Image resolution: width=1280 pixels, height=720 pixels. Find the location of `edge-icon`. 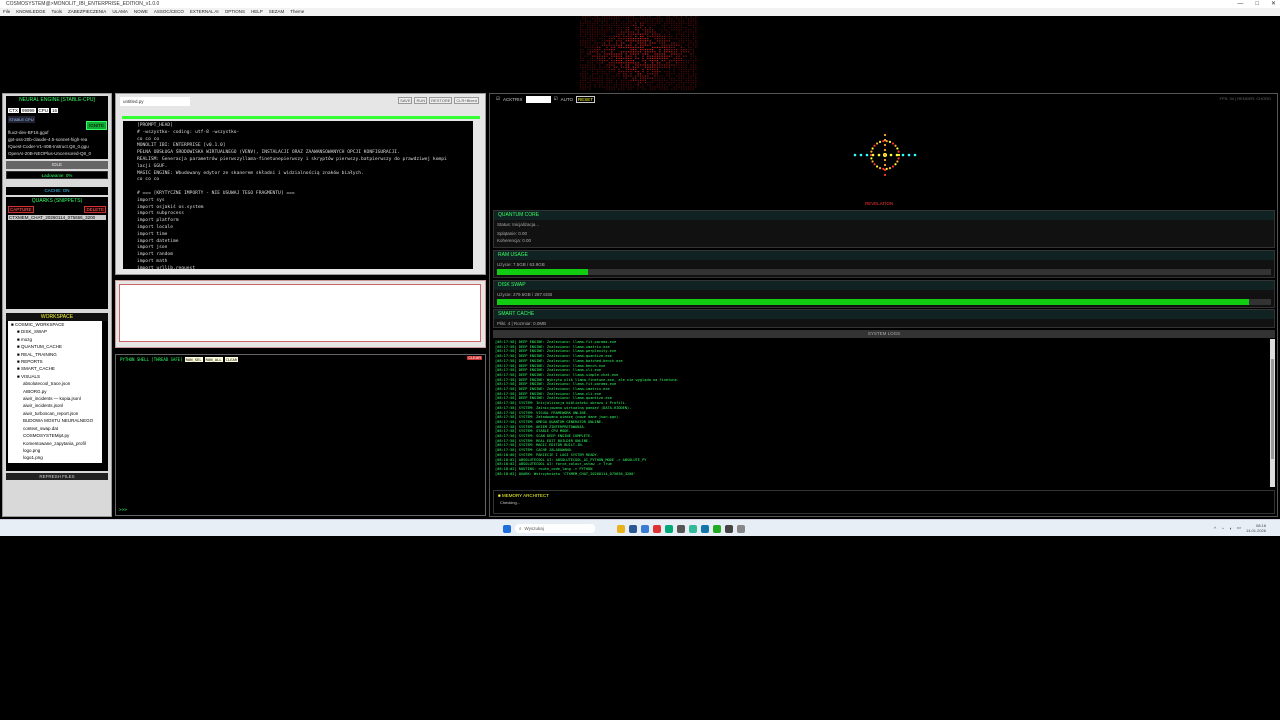

edge-icon is located at coordinates (669, 529).